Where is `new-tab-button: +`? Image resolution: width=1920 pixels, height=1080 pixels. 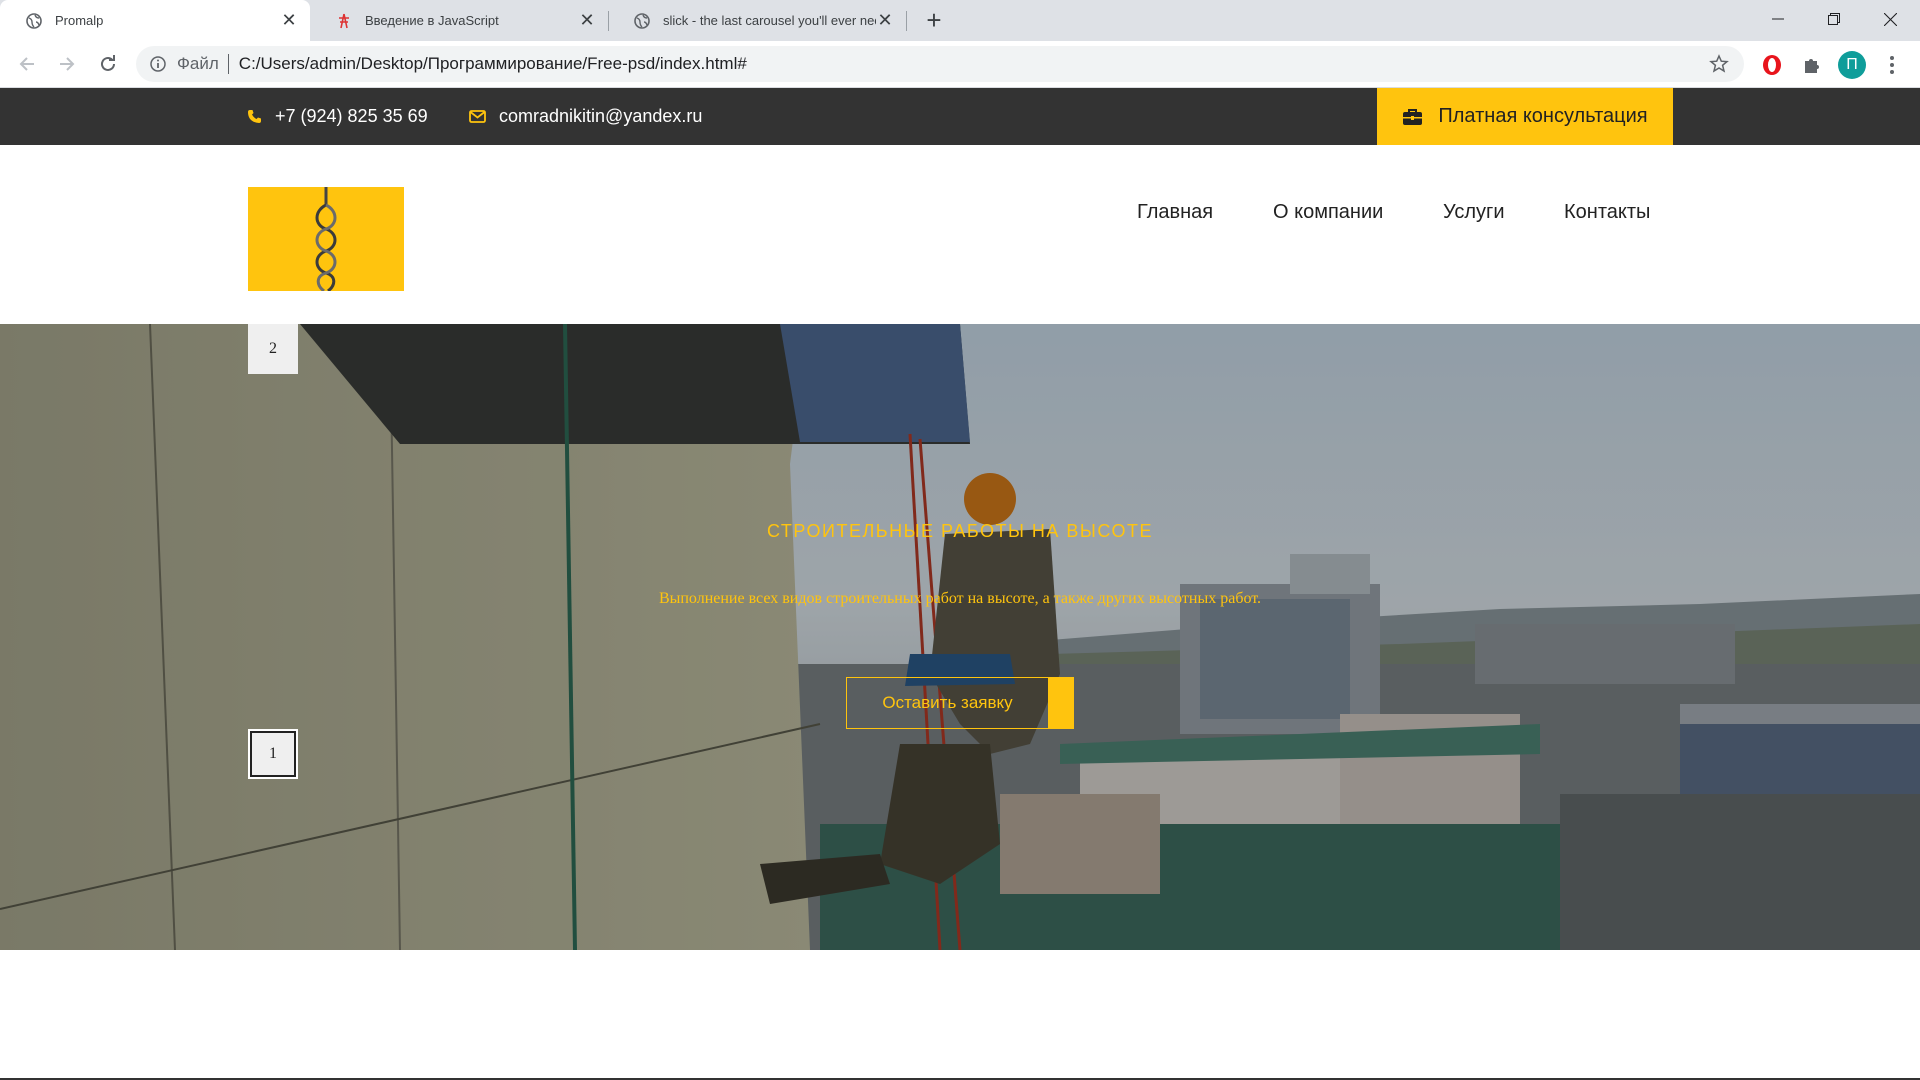
new-tab-button: + is located at coordinates (934, 20).